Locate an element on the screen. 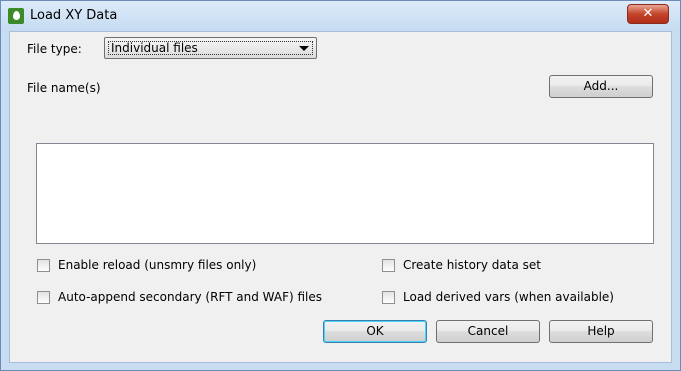 The image size is (681, 371). create-history-checkbox is located at coordinates (388, 265).